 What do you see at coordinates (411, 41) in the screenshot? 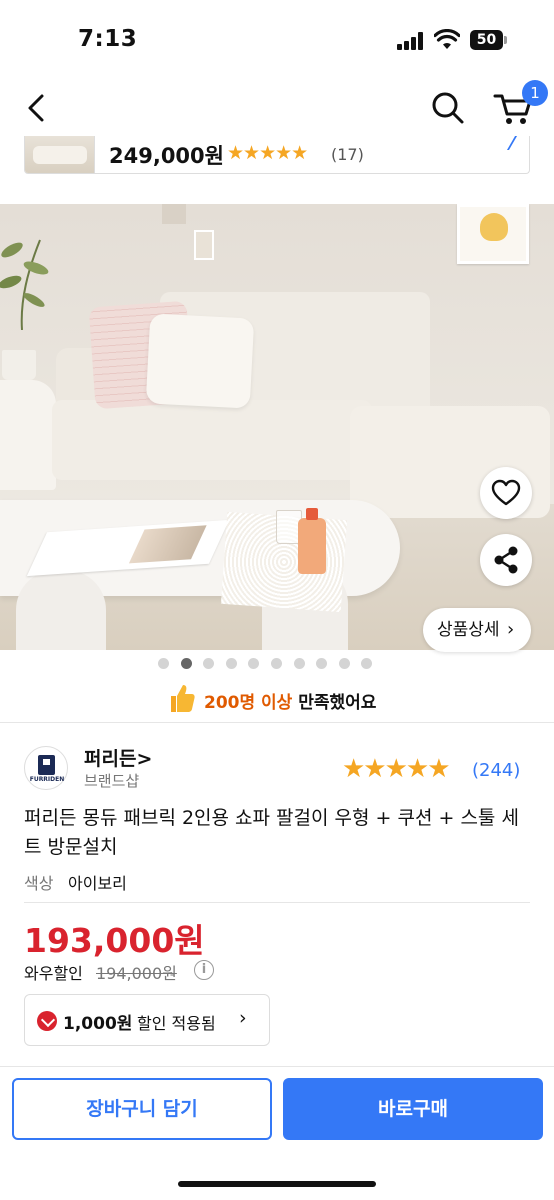
I see `signal-icon` at bounding box center [411, 41].